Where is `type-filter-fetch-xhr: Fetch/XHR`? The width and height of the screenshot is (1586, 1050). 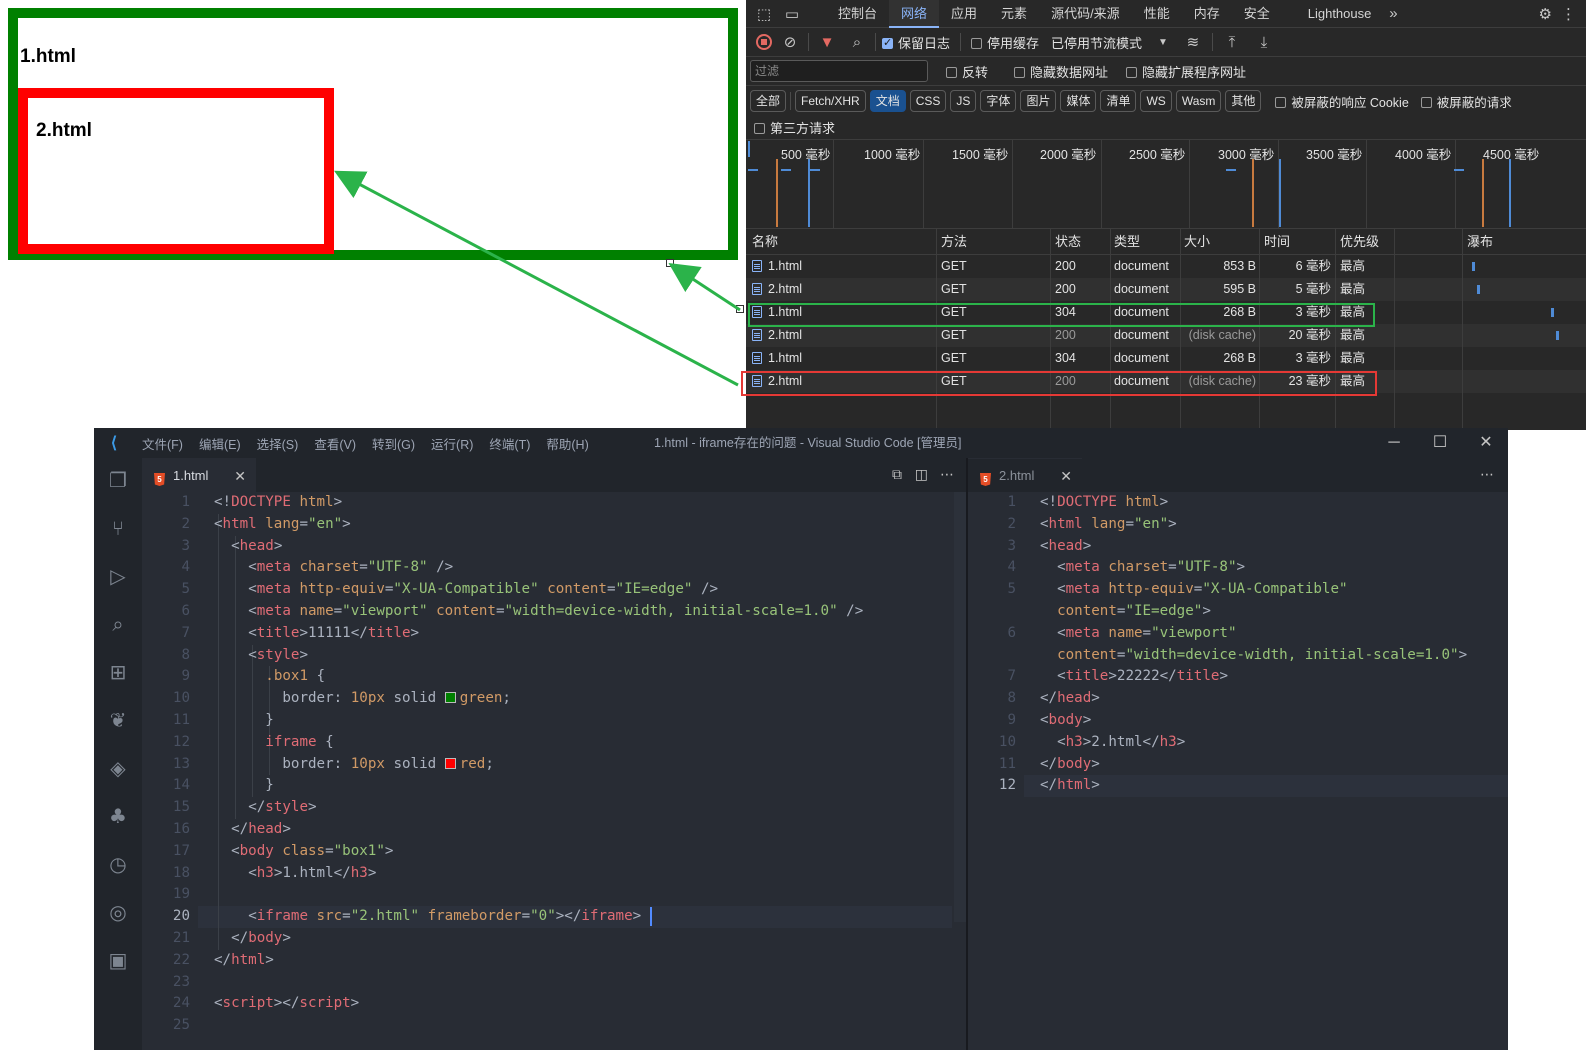 type-filter-fetch-xhr: Fetch/XHR is located at coordinates (830, 101).